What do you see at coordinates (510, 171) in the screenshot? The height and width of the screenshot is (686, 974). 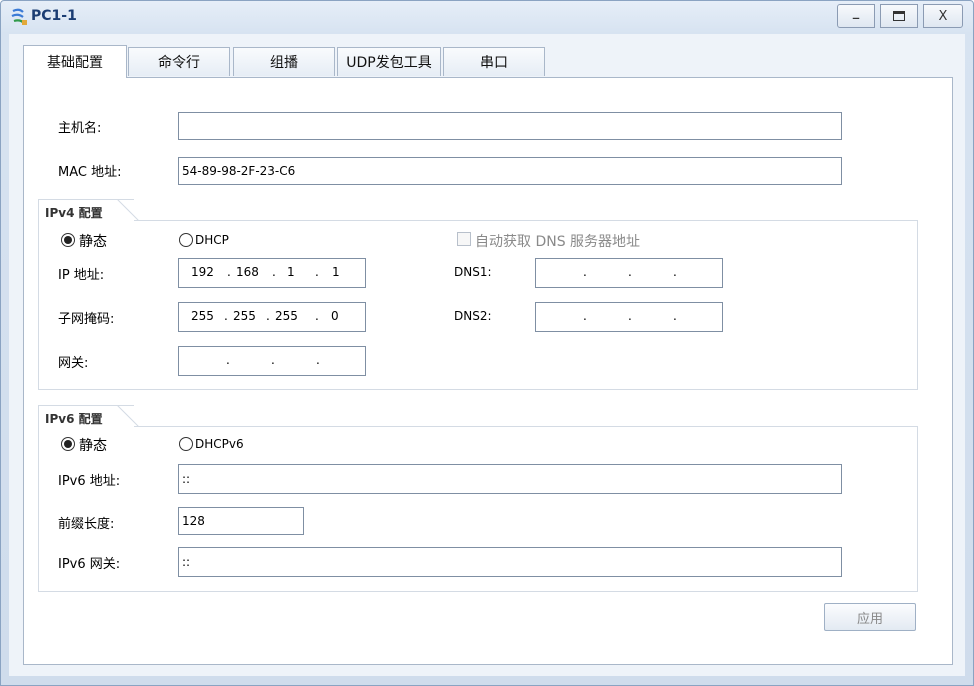 I see `mac-input: 54-89-98-2F-23-C6` at bounding box center [510, 171].